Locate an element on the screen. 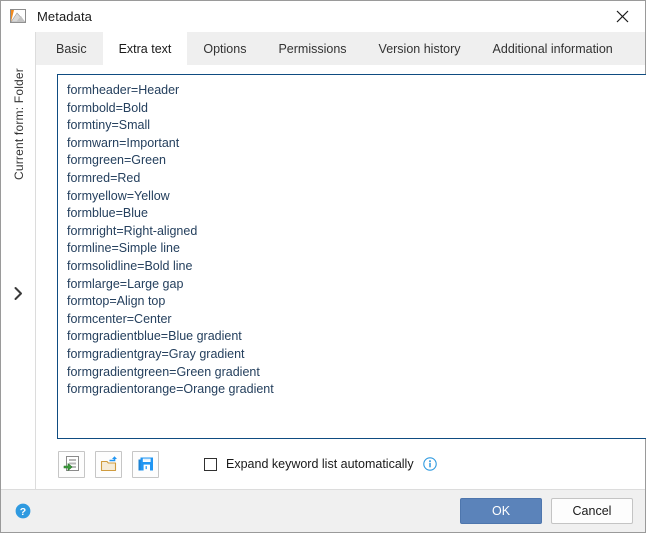  save-disk-icon is located at coordinates (145, 464).